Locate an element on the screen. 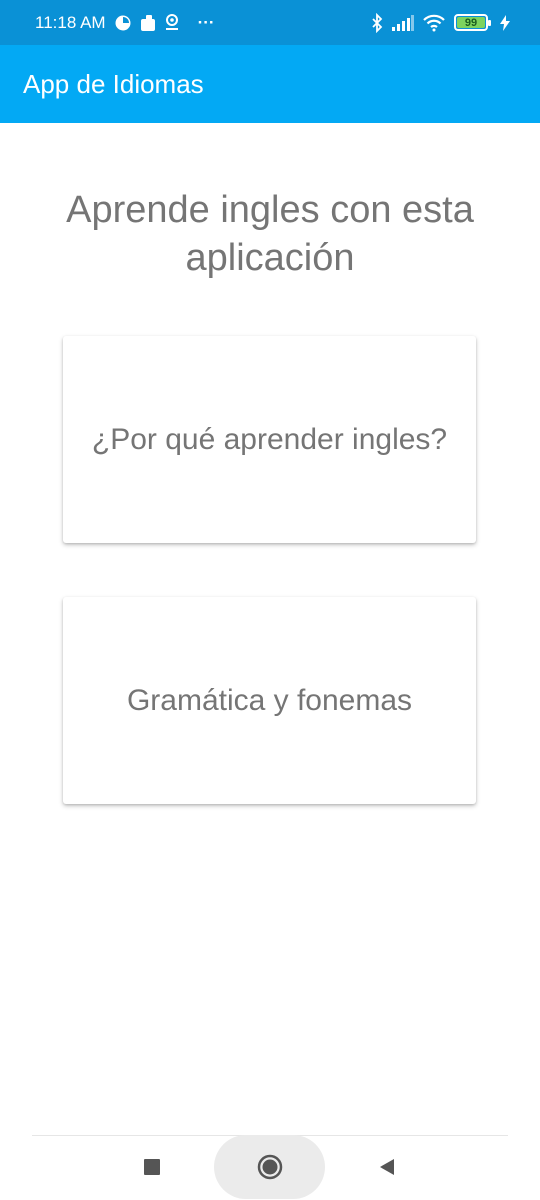  system-nav-bar is located at coordinates (270, 1167).